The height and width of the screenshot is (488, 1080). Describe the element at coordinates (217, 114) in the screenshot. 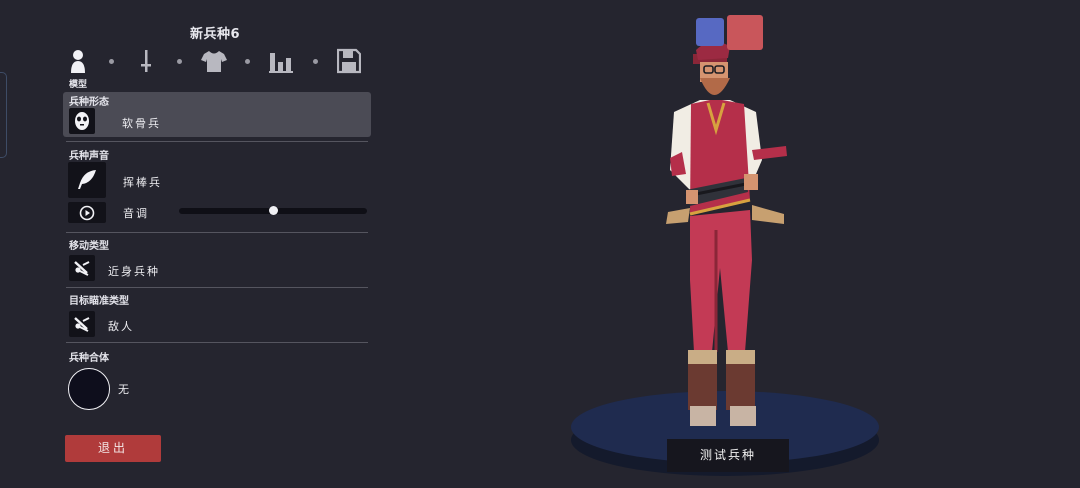

I see `form-option-row` at that location.